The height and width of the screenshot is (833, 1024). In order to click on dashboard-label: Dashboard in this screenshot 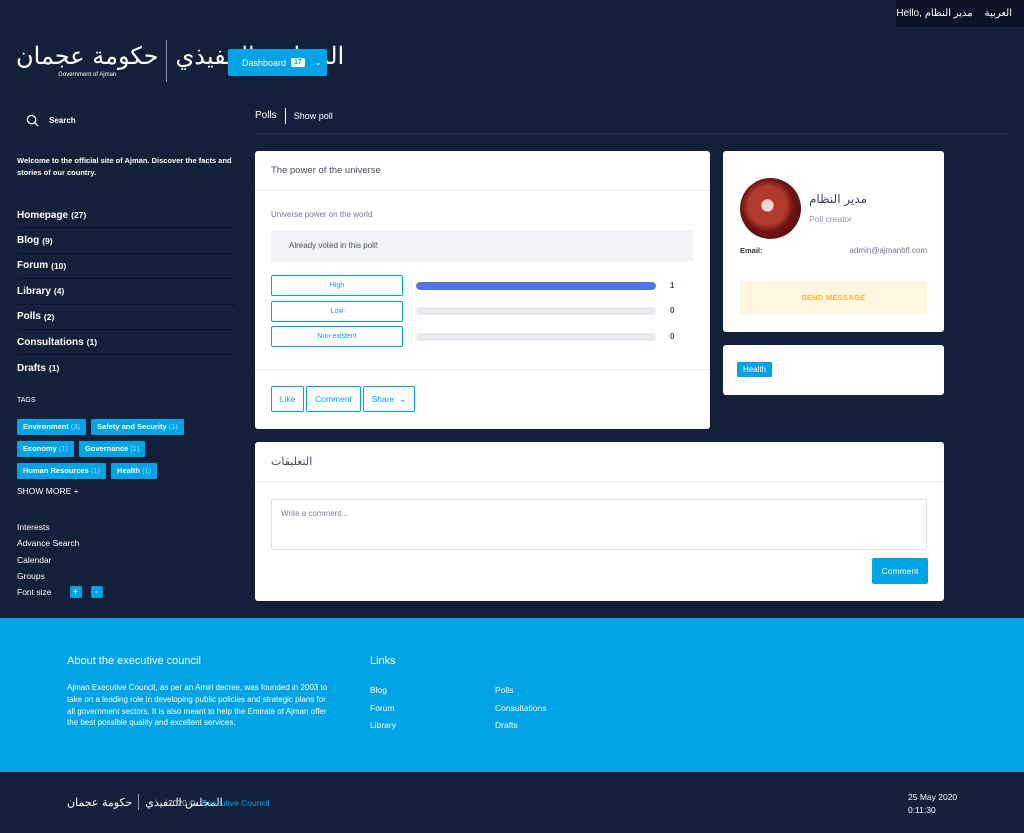, I will do `click(264, 62)`.